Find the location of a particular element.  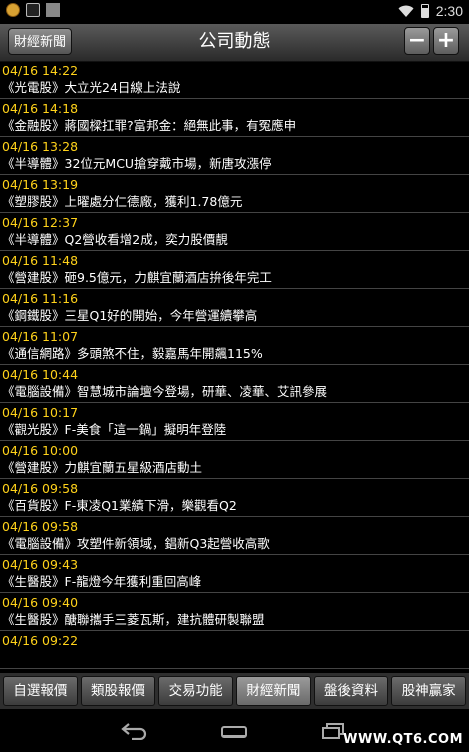

news-date: 04/16 11:07 is located at coordinates (40, 336).